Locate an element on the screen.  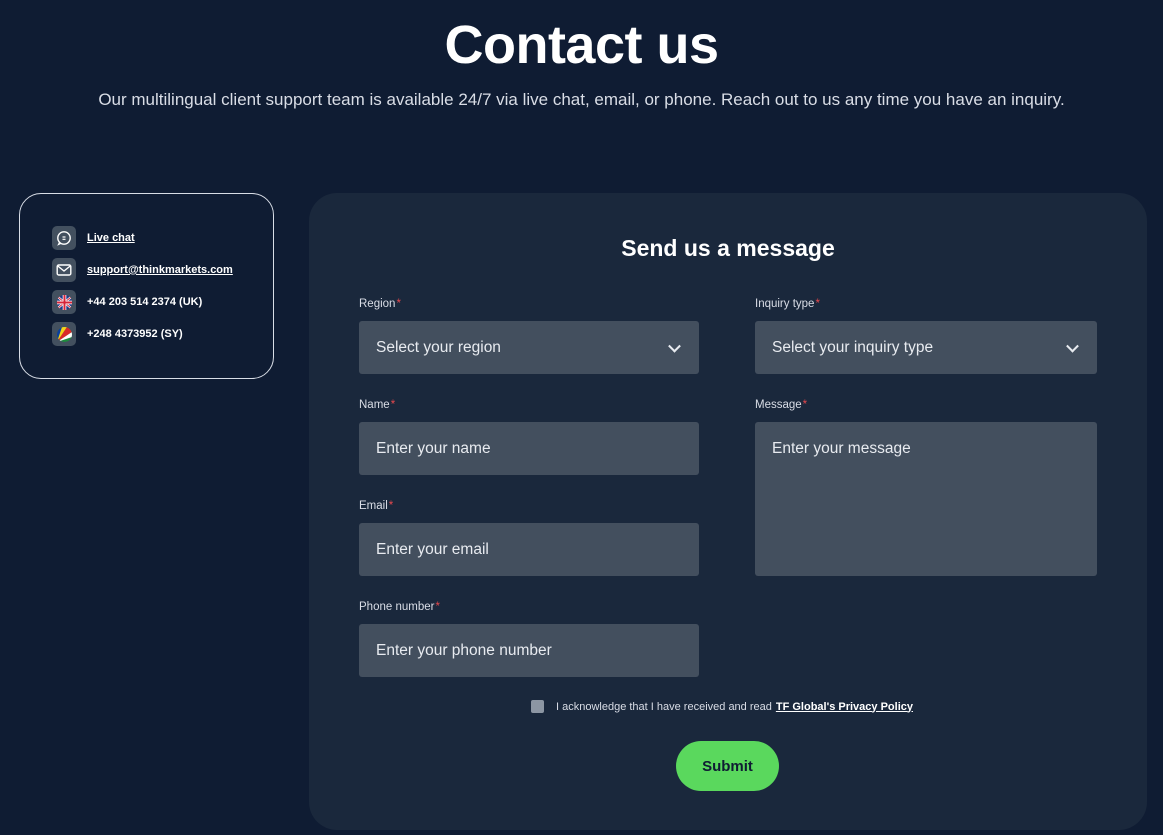
phone-field: Enter your phone number is located at coordinates (529, 650).